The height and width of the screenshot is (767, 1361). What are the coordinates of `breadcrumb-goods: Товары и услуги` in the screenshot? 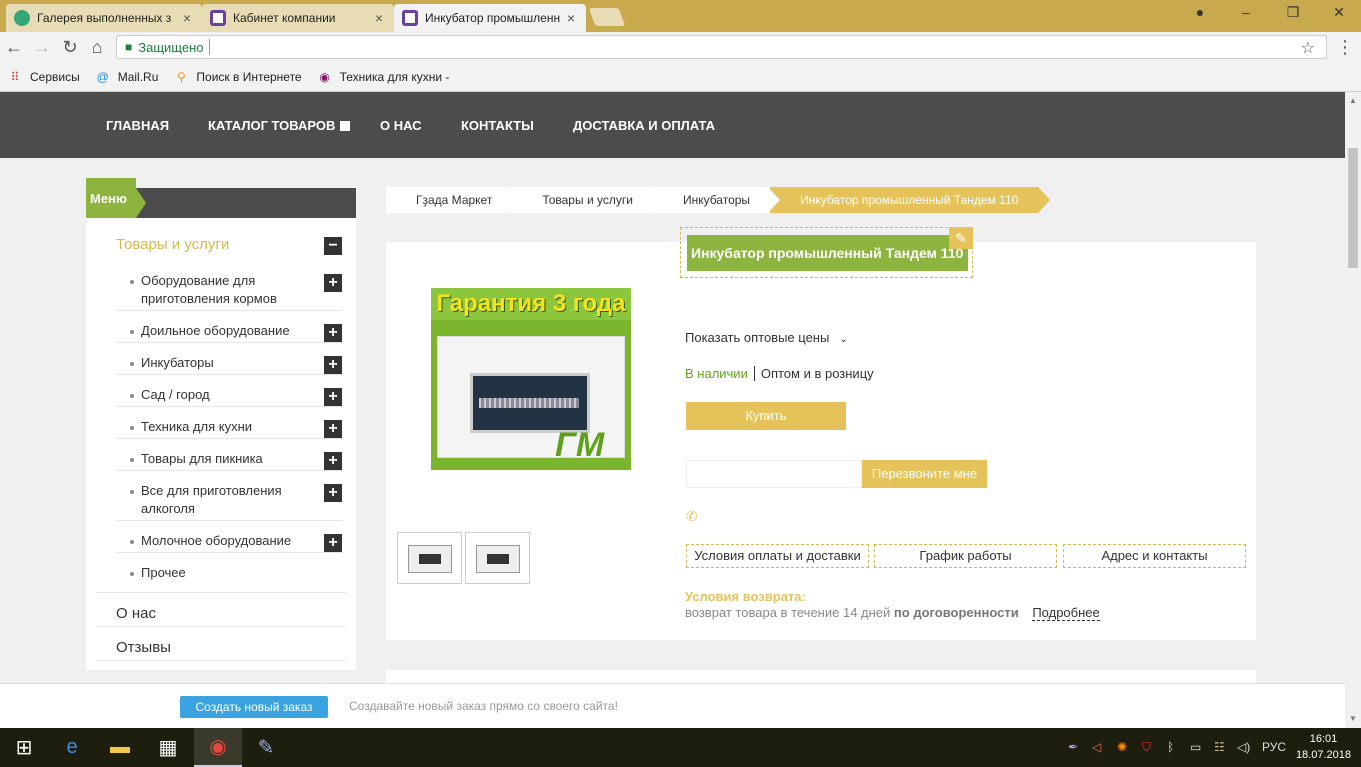 It's located at (587, 200).